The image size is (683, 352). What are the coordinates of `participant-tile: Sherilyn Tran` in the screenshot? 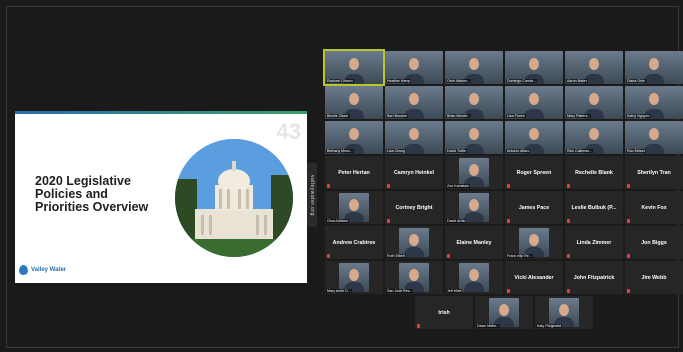 It's located at (654, 172).